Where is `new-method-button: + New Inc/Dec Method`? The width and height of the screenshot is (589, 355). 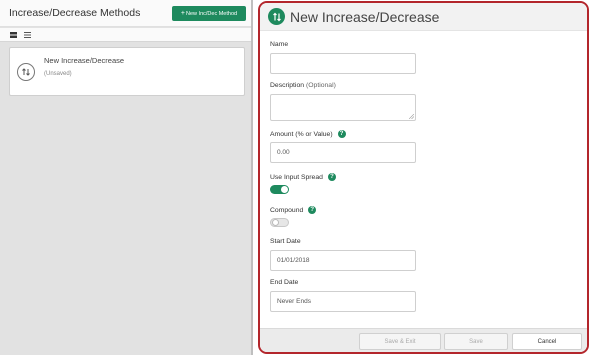 new-method-button: + New Inc/Dec Method is located at coordinates (209, 13).